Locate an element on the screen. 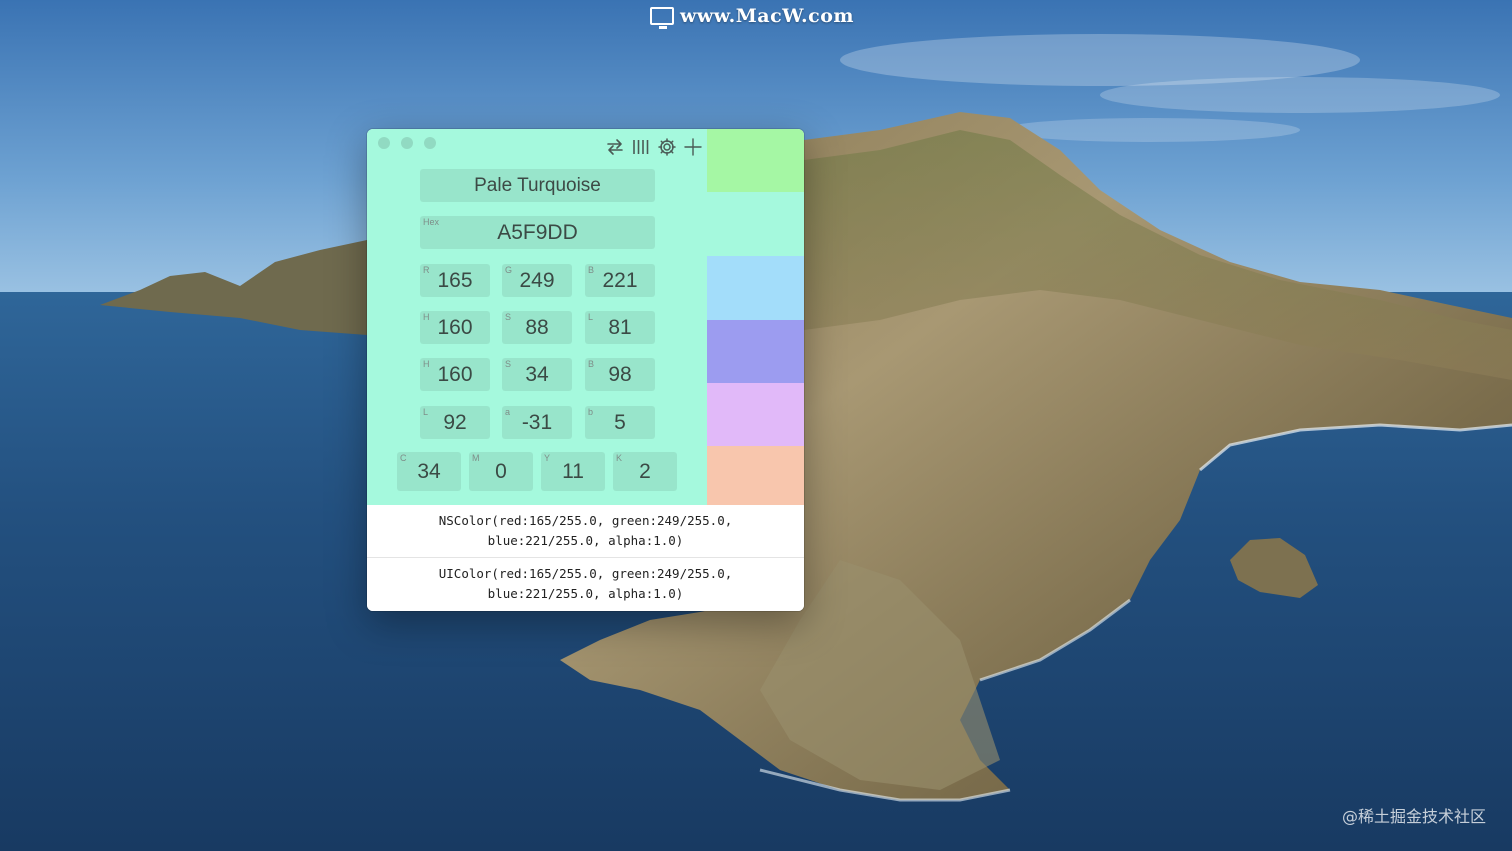  field-value: 98 is located at coordinates (620, 374).